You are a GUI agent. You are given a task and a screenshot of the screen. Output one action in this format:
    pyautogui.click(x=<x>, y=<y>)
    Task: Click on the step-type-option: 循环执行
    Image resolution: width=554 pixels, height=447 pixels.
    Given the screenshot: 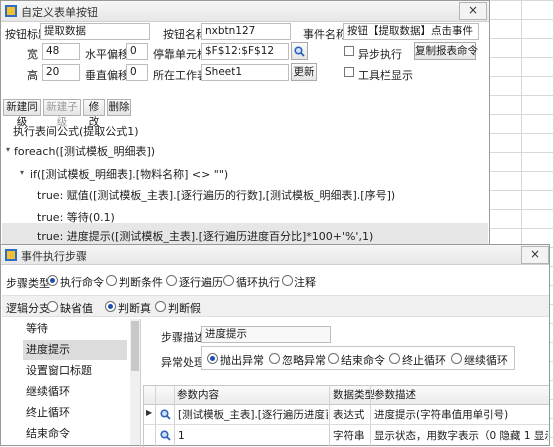 What is the action you would take?
    pyautogui.click(x=258, y=282)
    